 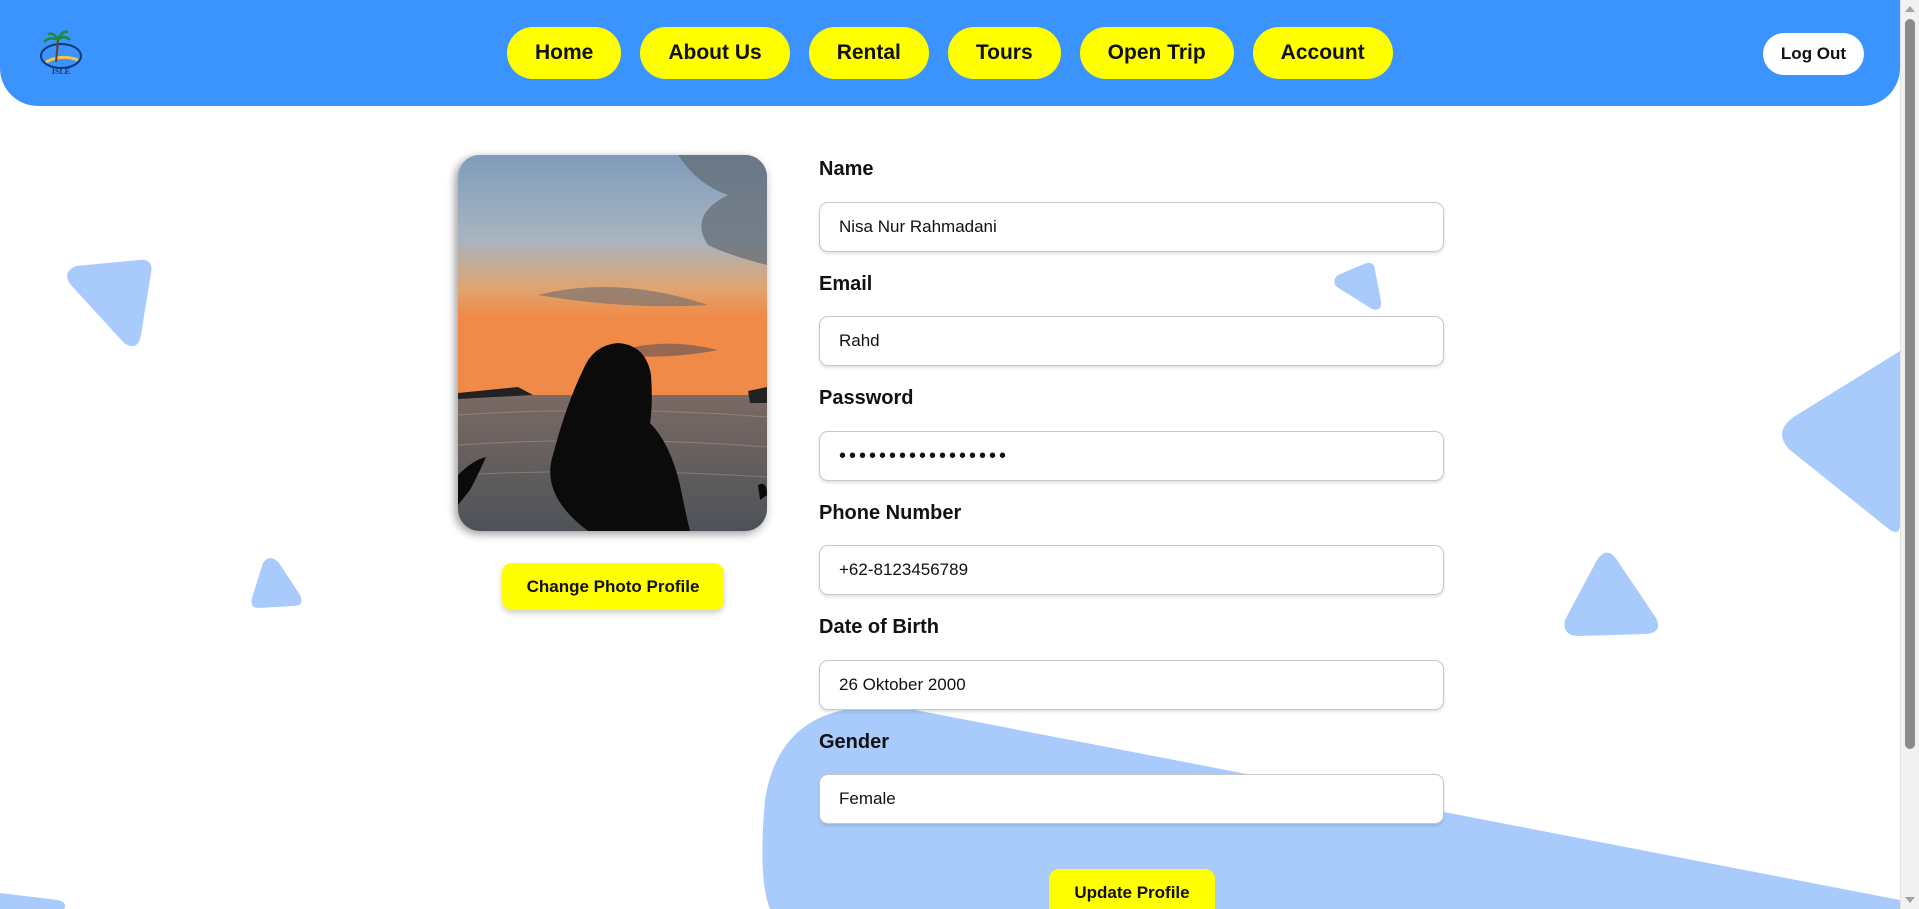 What do you see at coordinates (1004, 53) in the screenshot?
I see `nav-tours: Tours` at bounding box center [1004, 53].